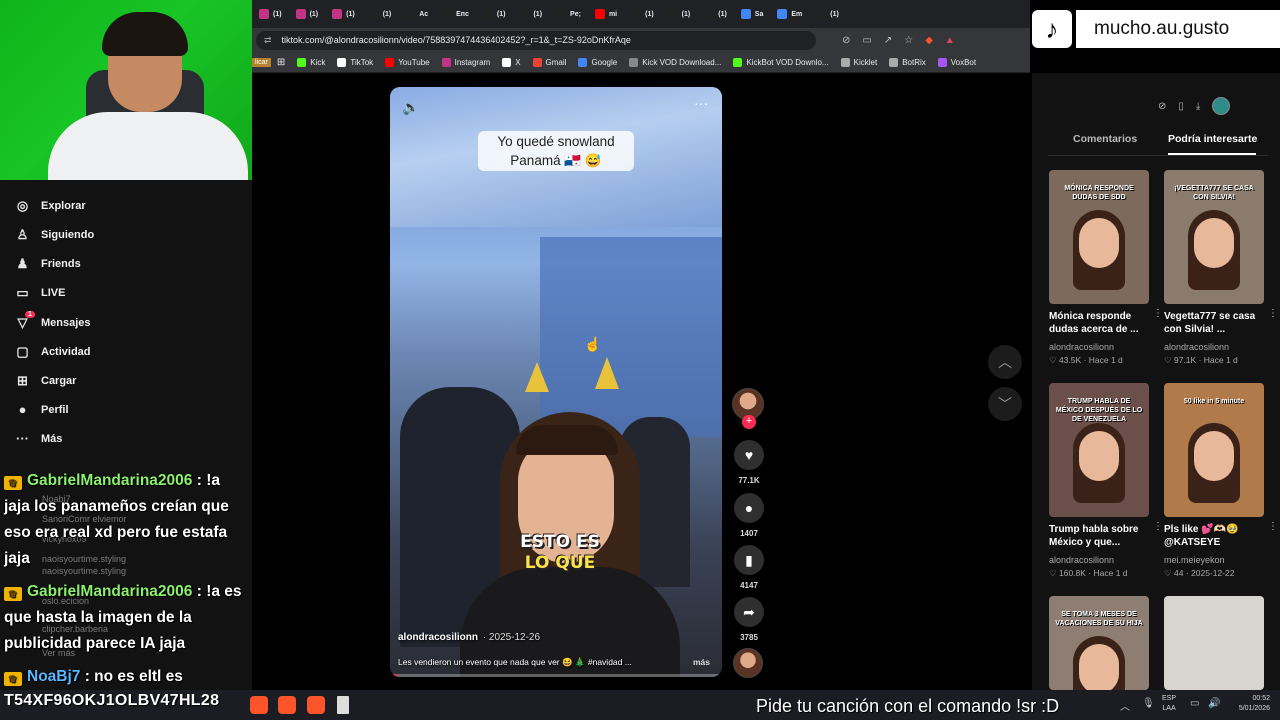 The height and width of the screenshot is (720, 1280). I want to click on like-button: ♥, so click(749, 455).